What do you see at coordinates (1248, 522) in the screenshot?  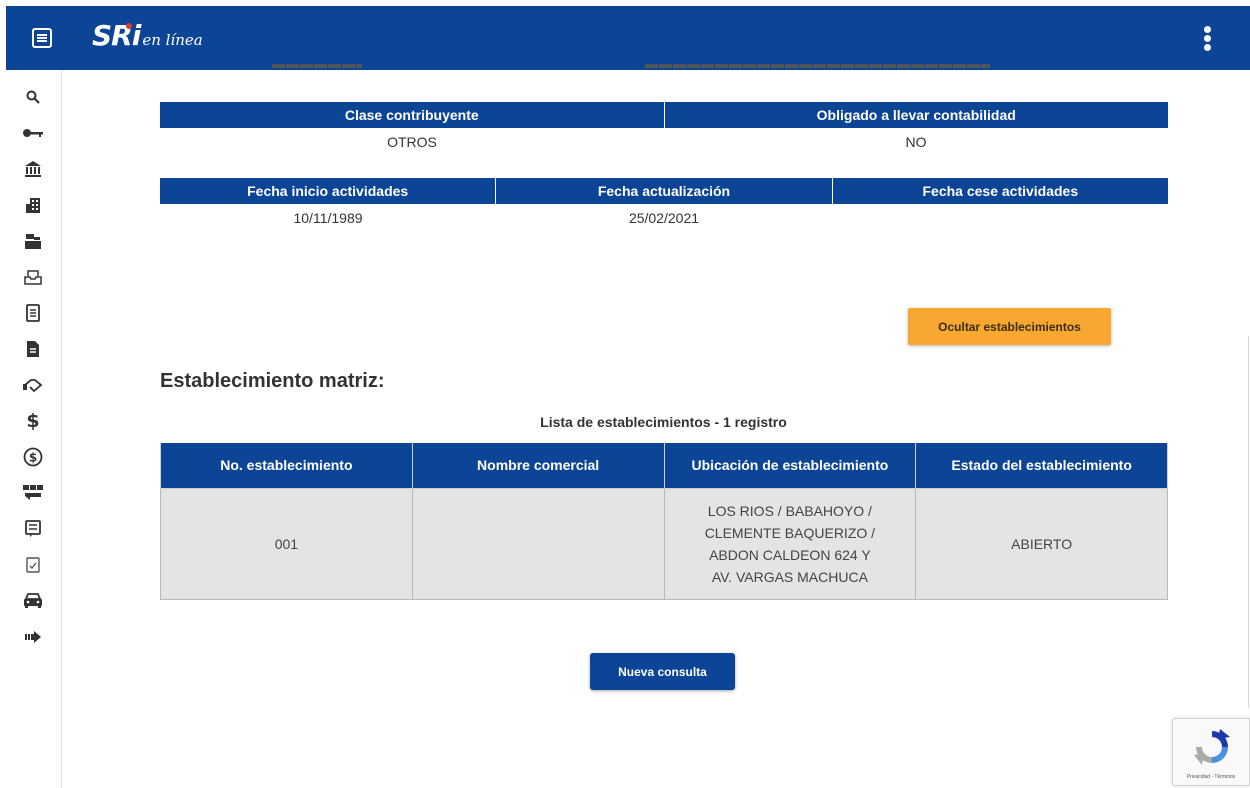 I see `content-right-border` at bounding box center [1248, 522].